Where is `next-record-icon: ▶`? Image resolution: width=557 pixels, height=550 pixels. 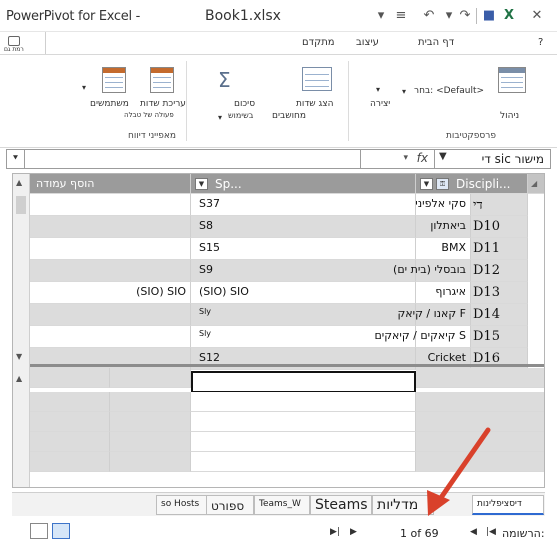
next-record-icon: ▶ is located at coordinates (353, 532).